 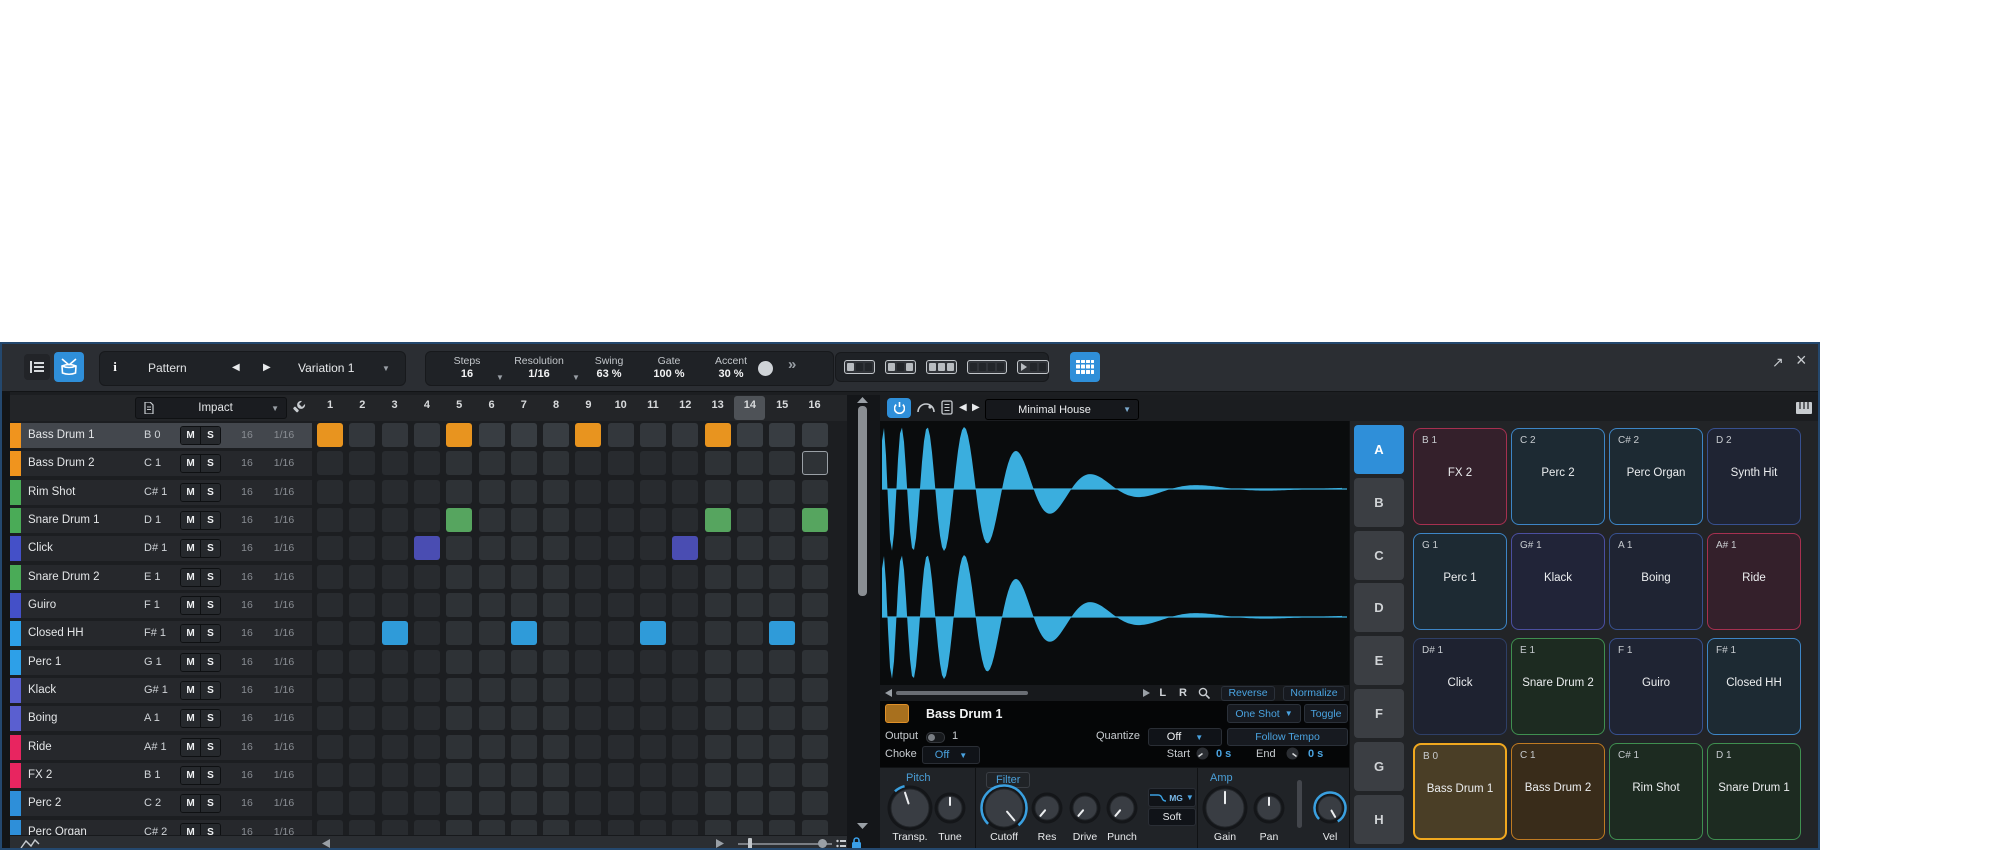 What do you see at coordinates (987, 367) in the screenshot?
I see `pattern-blocks-4-icon` at bounding box center [987, 367].